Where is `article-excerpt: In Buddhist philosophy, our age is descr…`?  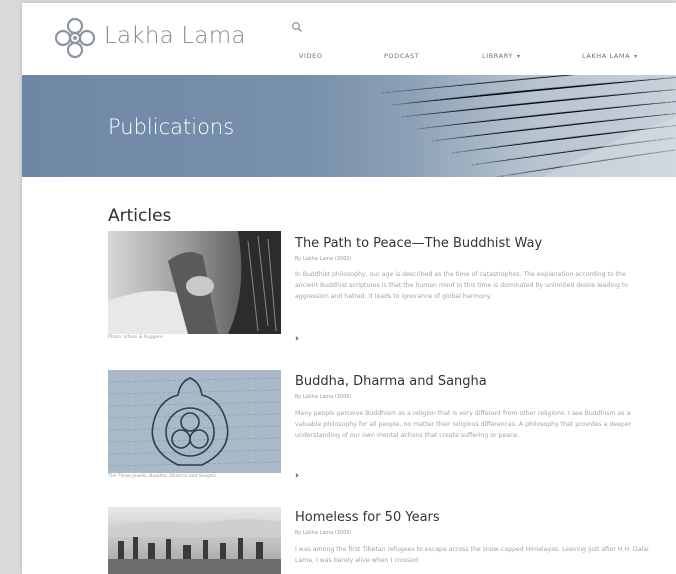
article-excerpt: In Buddhist philosophy, our age is descr… is located at coordinates (462, 285).